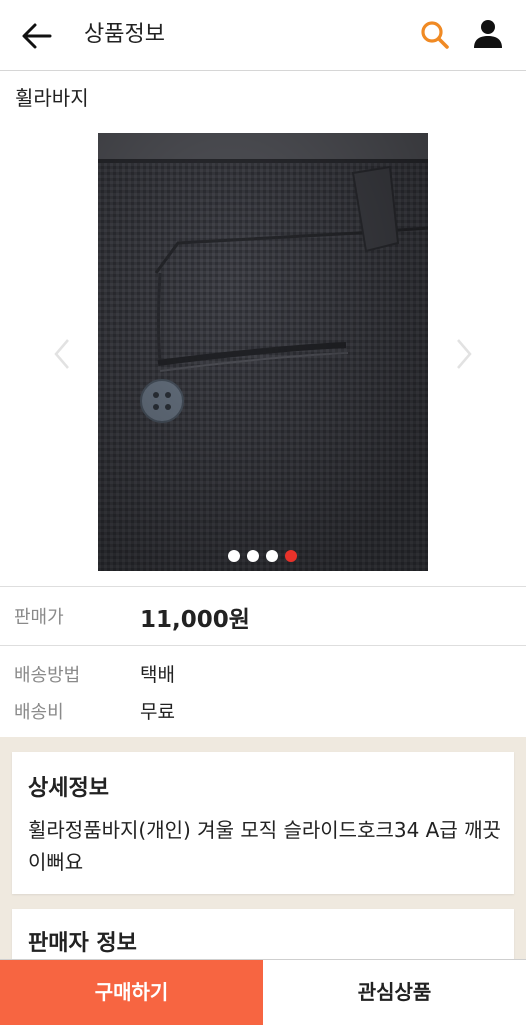 The image size is (526, 1025). I want to click on search-icon, so click(435, 35).